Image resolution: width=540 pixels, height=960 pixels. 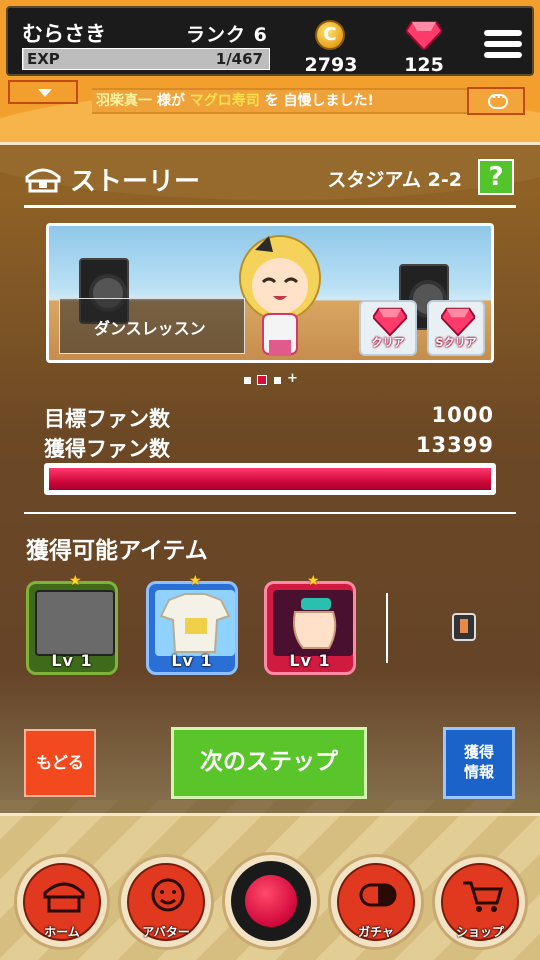 I want to click on nav-home-label: ホーム, so click(x=62, y=932).